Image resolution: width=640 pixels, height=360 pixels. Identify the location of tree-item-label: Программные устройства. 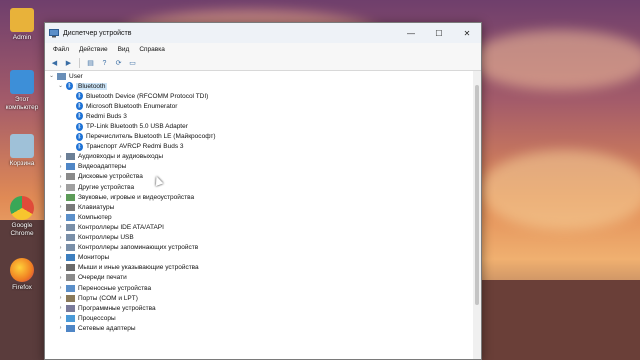
(117, 308).